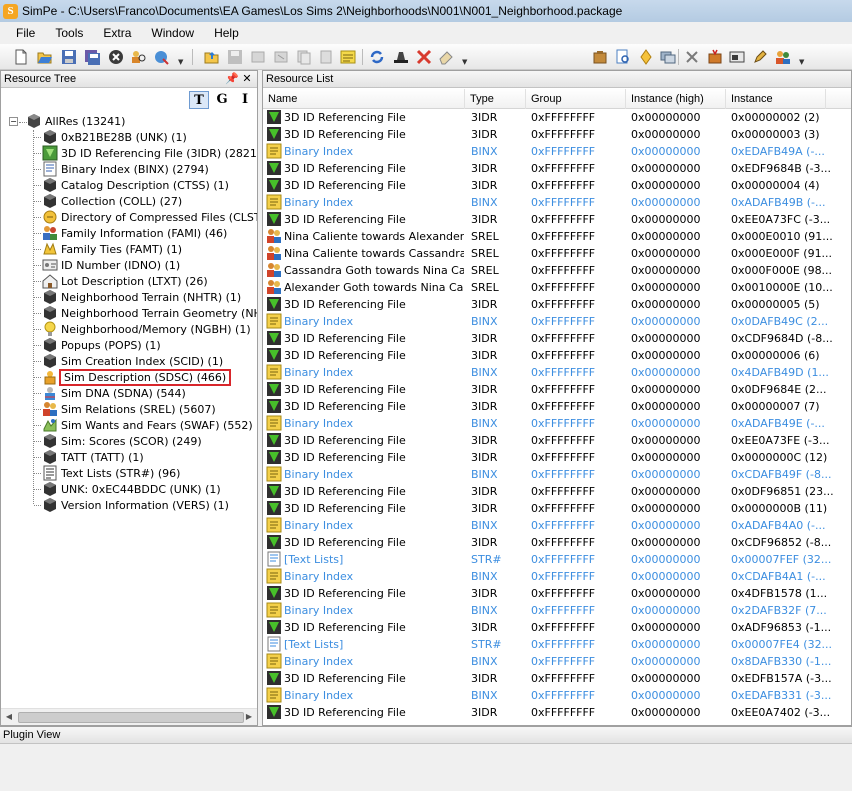 The width and height of the screenshot is (852, 791). I want to click on sims-group-icon, so click(783, 57).